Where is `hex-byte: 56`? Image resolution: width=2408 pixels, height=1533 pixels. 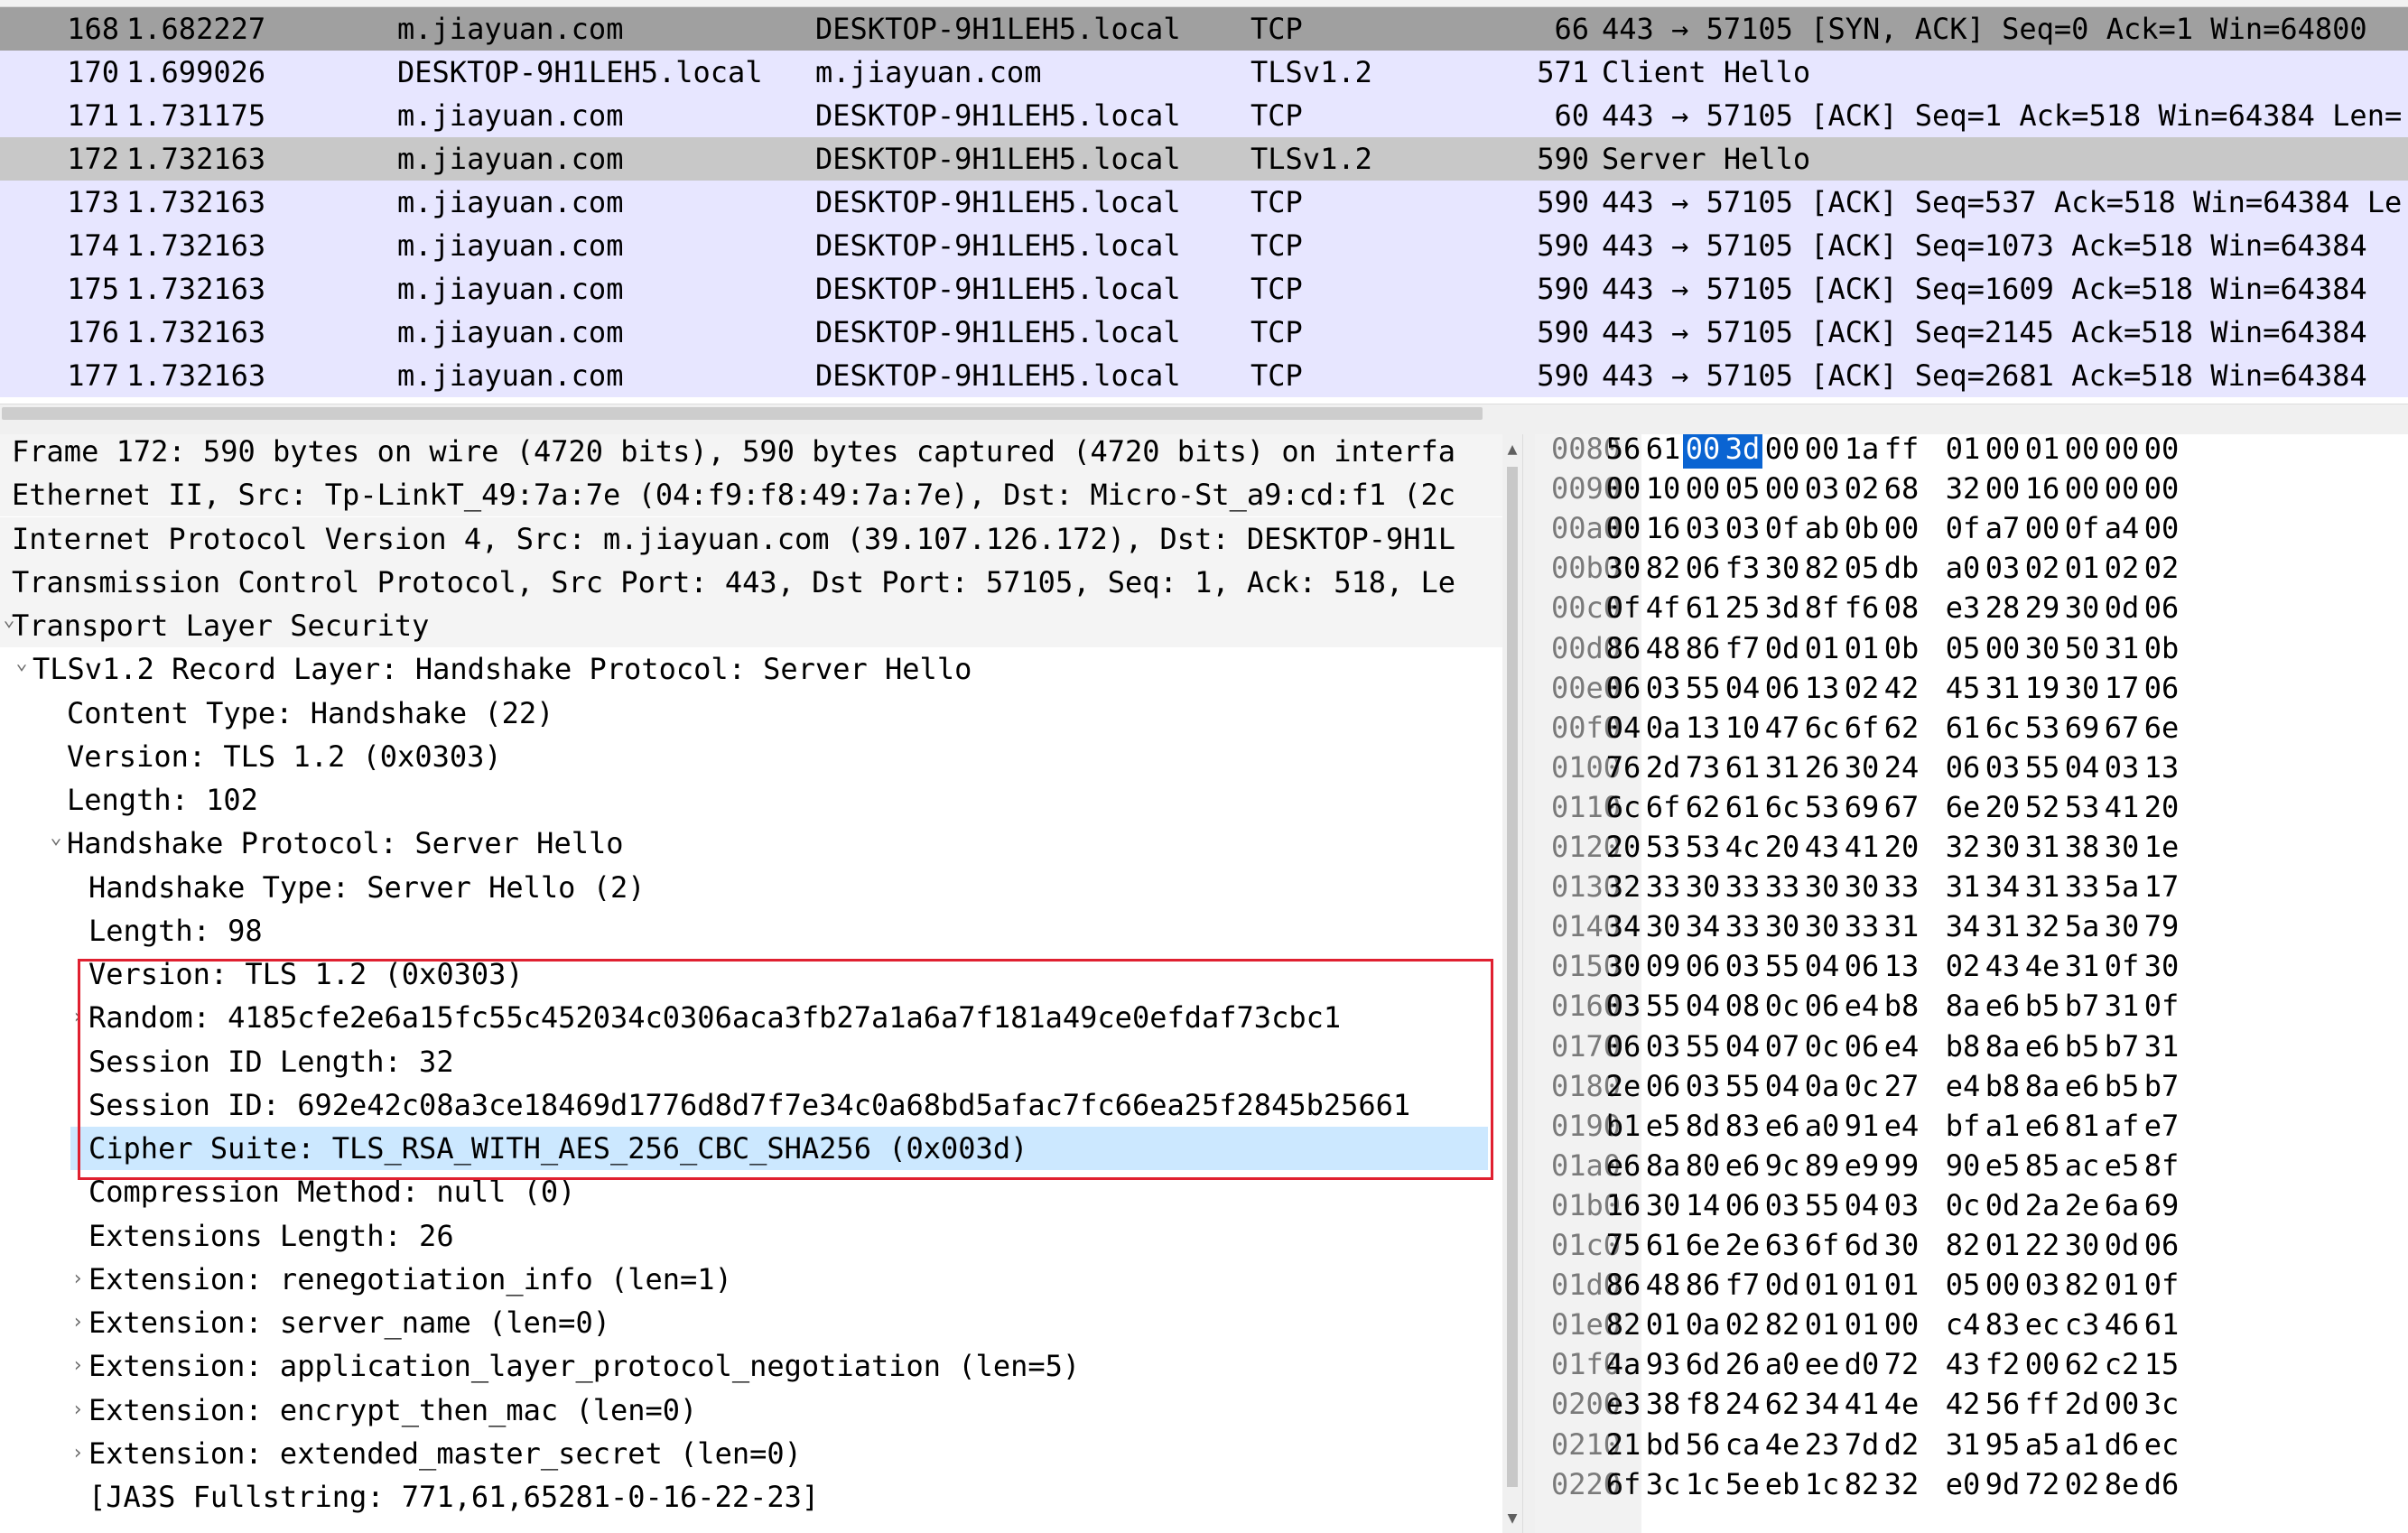
hex-byte: 56 is located at coordinates (1703, 1444).